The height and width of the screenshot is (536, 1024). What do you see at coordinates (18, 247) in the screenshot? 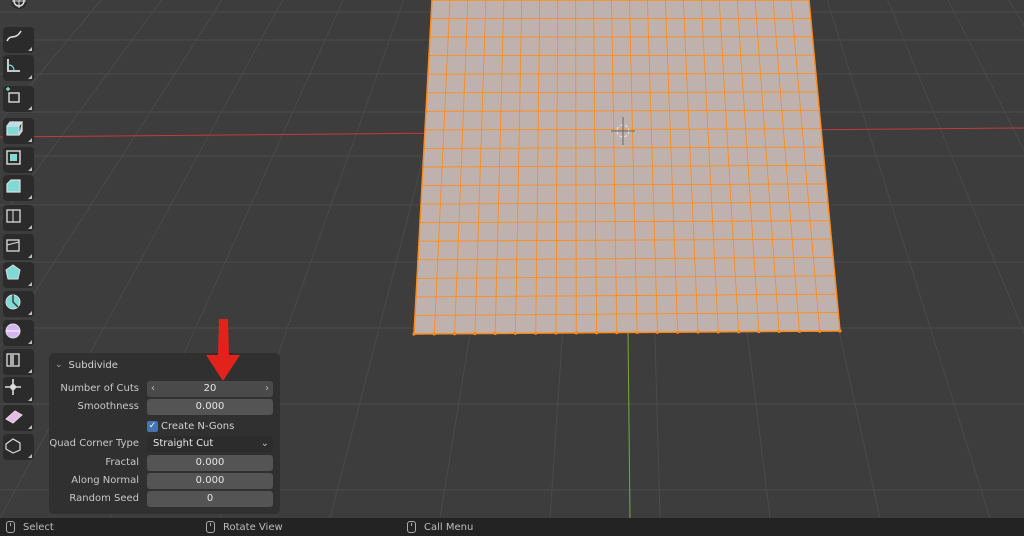
I see `knife-tool-icon` at bounding box center [18, 247].